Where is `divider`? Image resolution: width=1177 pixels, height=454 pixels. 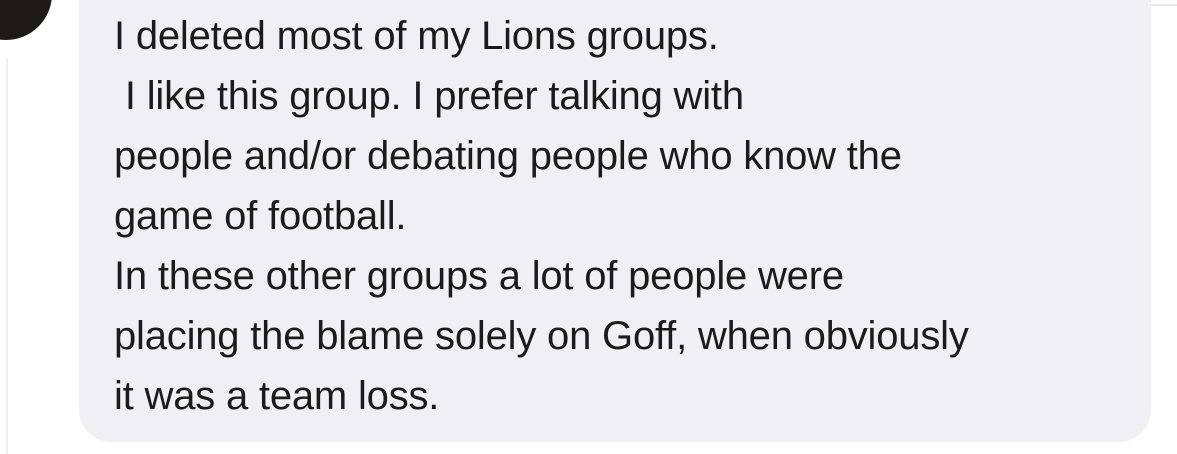 divider is located at coordinates (1163, 5).